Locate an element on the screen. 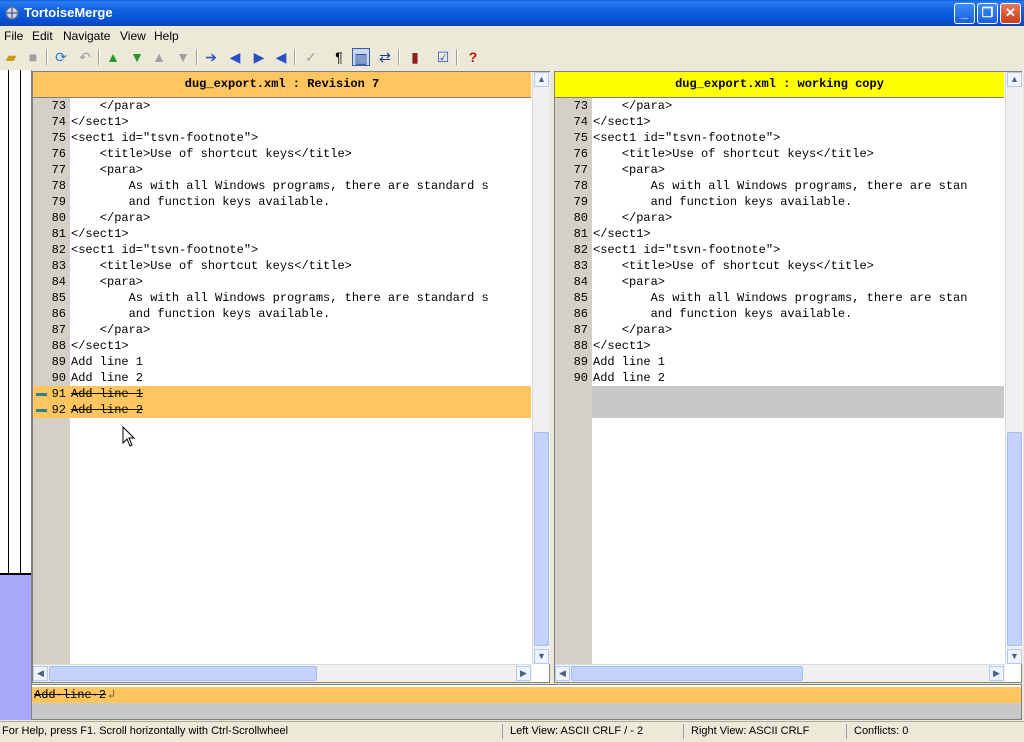 This screenshot has width=1024, height=742. close-button: ✕ is located at coordinates (1010, 13).